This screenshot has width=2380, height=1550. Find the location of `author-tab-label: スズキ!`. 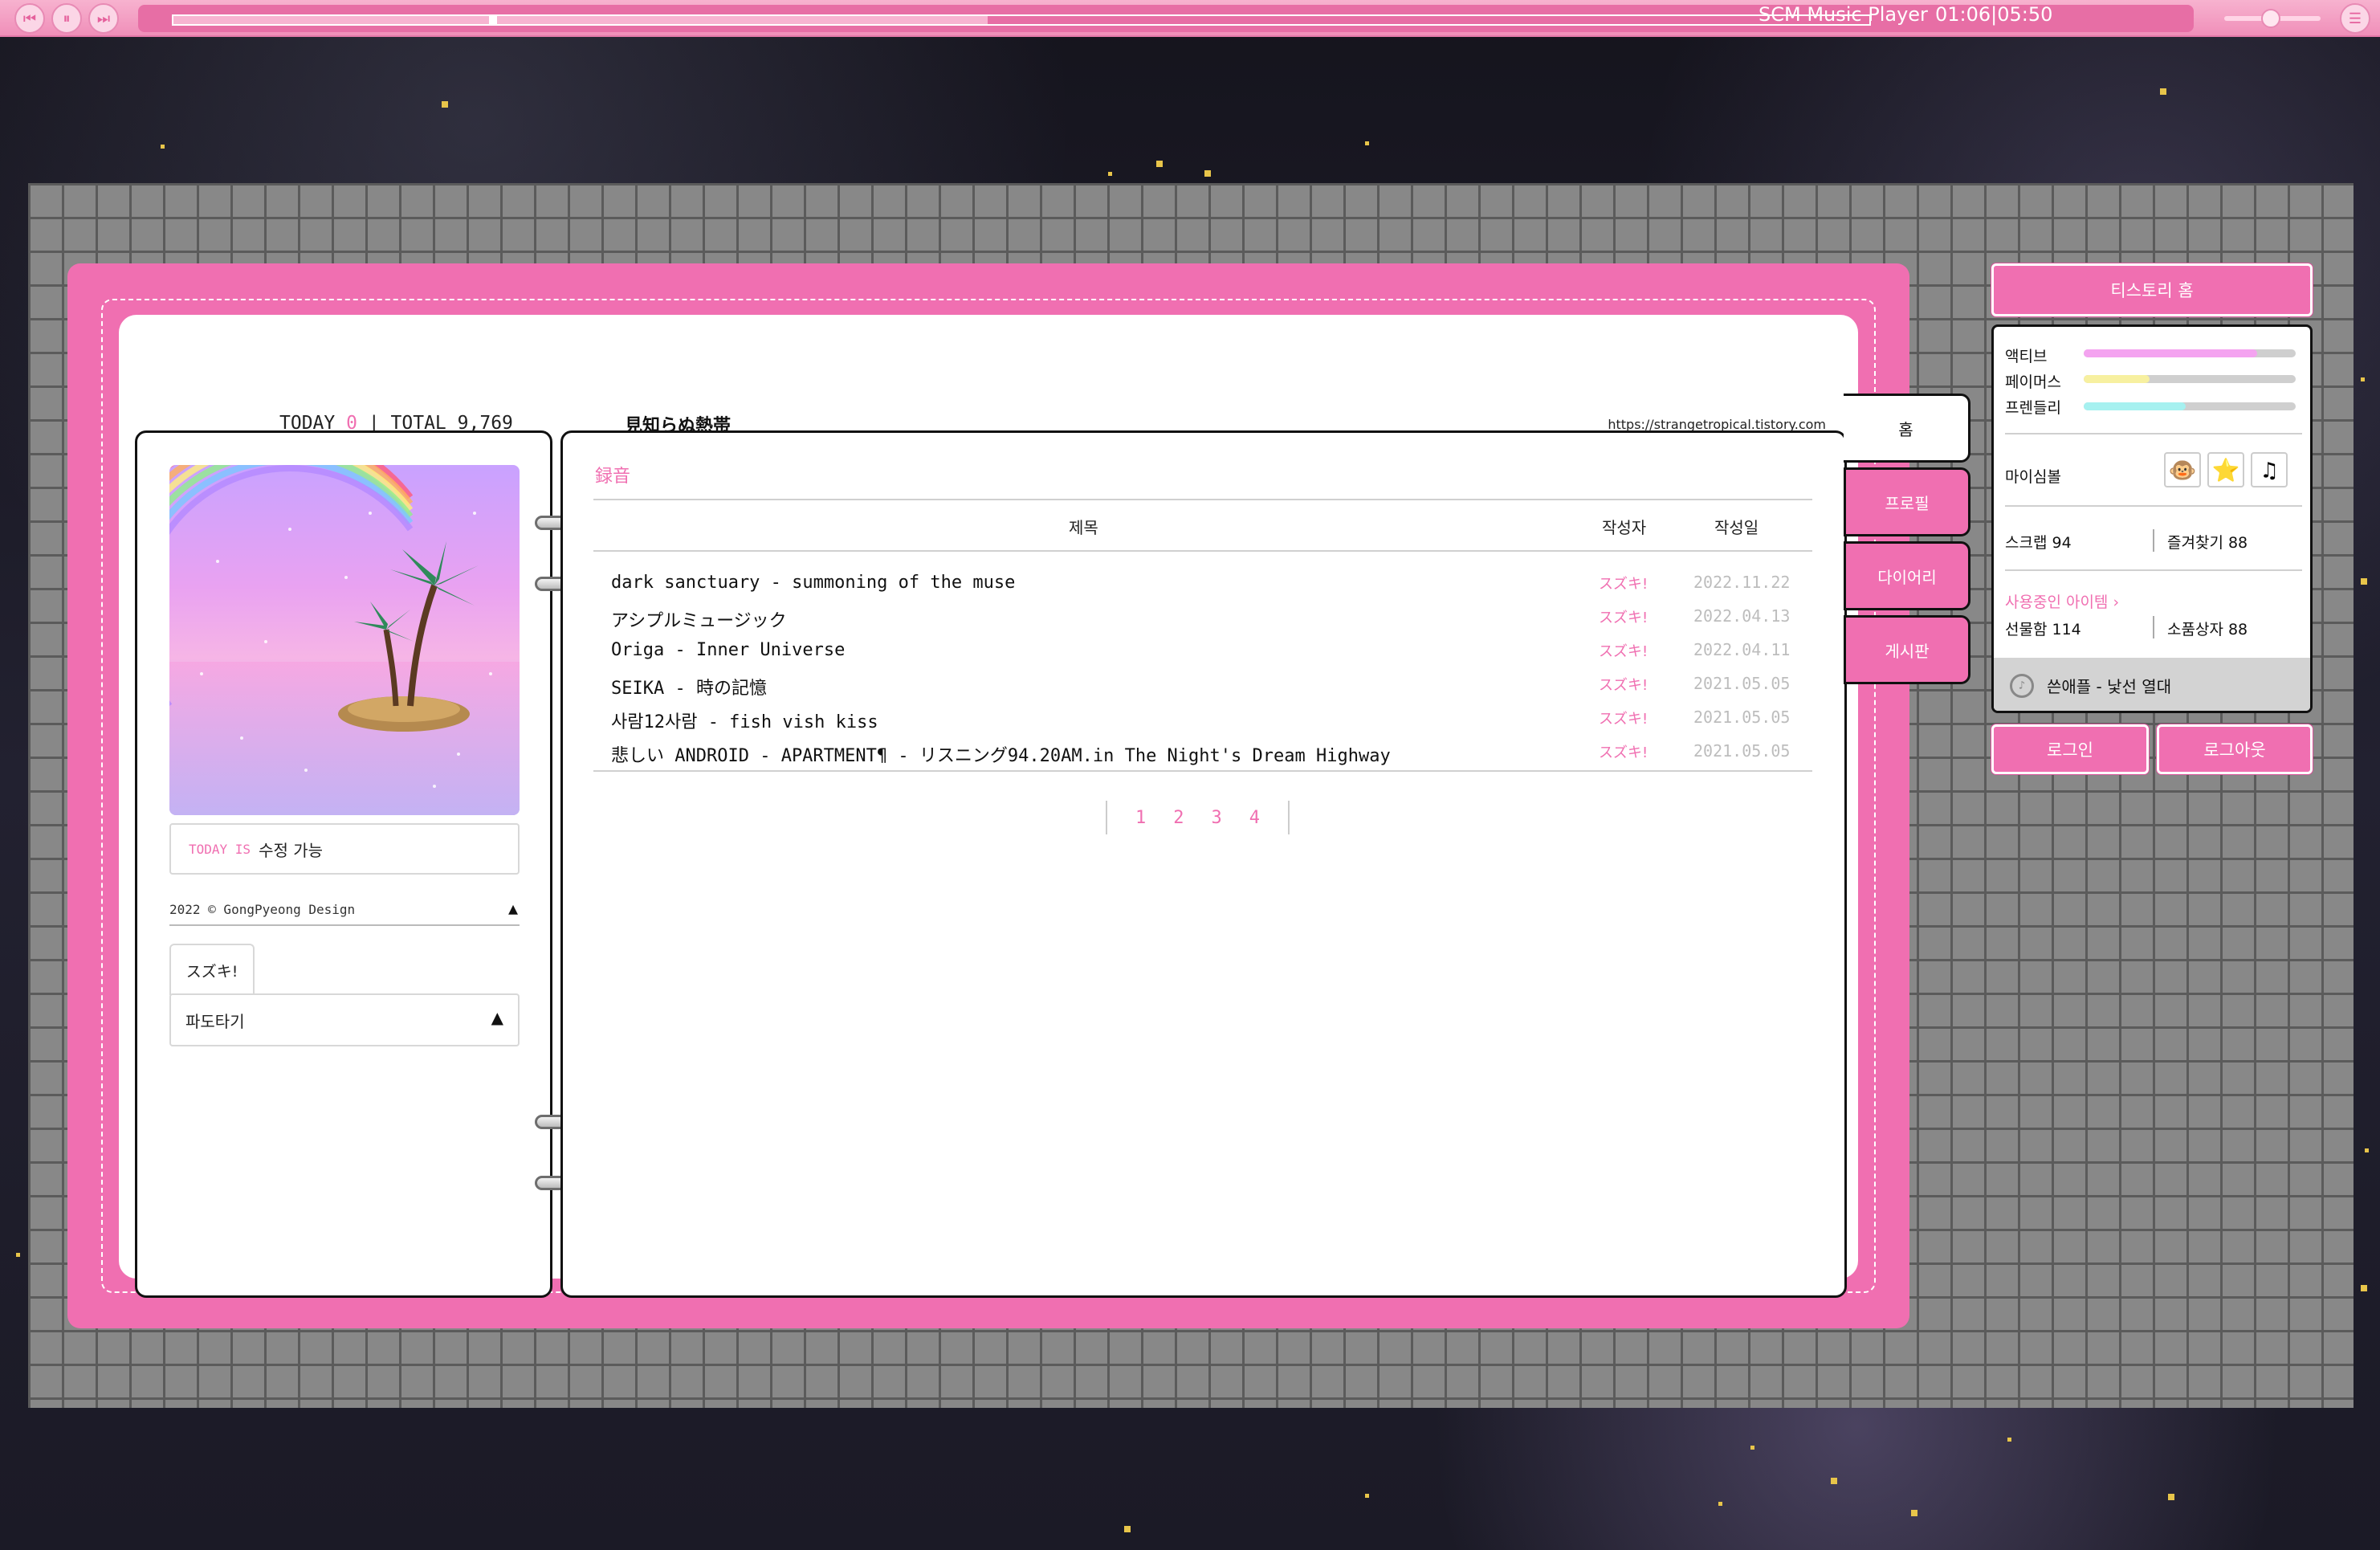

author-tab-label: スズキ! is located at coordinates (211, 971).